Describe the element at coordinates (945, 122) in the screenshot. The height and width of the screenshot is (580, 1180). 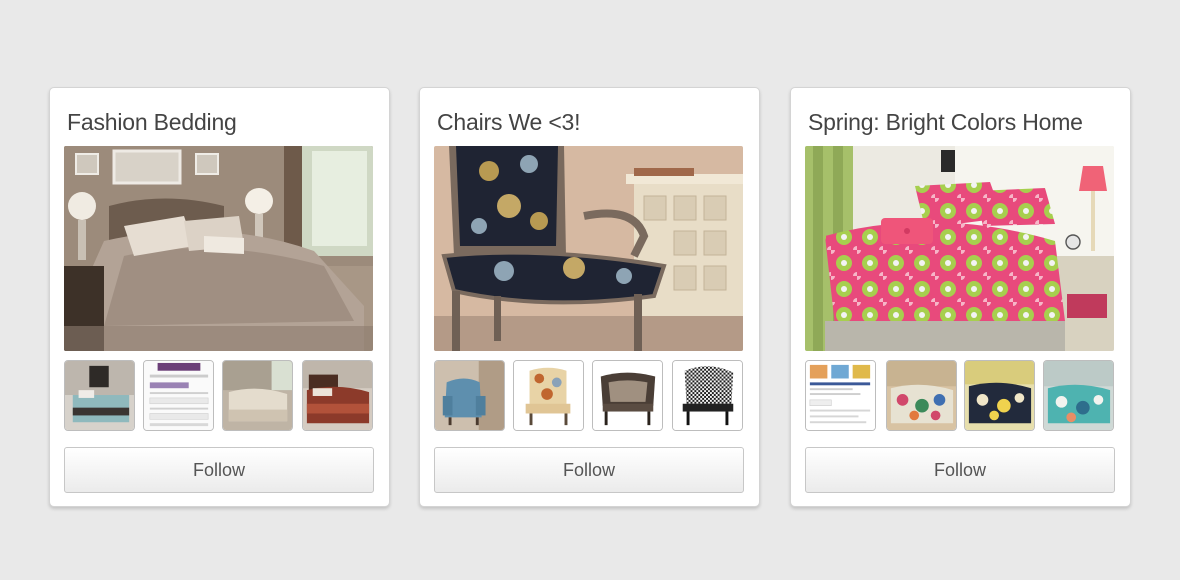
I see `board-title: Spring: Bright Colors Home` at that location.